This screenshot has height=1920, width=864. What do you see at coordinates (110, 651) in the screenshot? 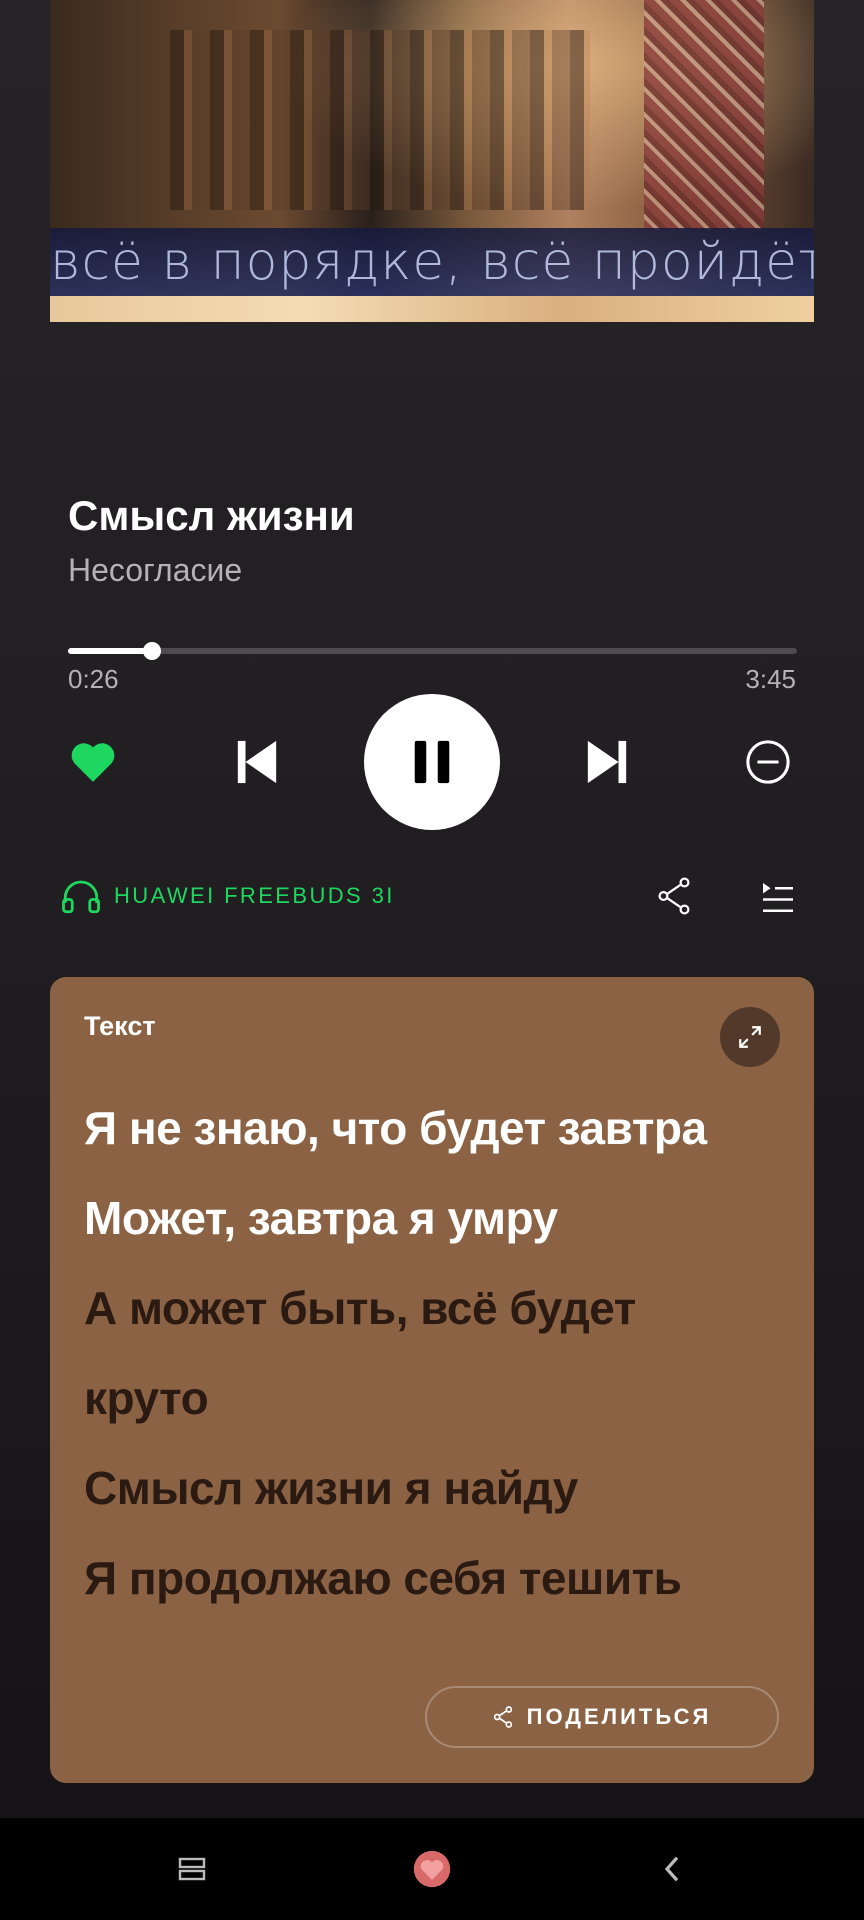
I see `progress-fill` at bounding box center [110, 651].